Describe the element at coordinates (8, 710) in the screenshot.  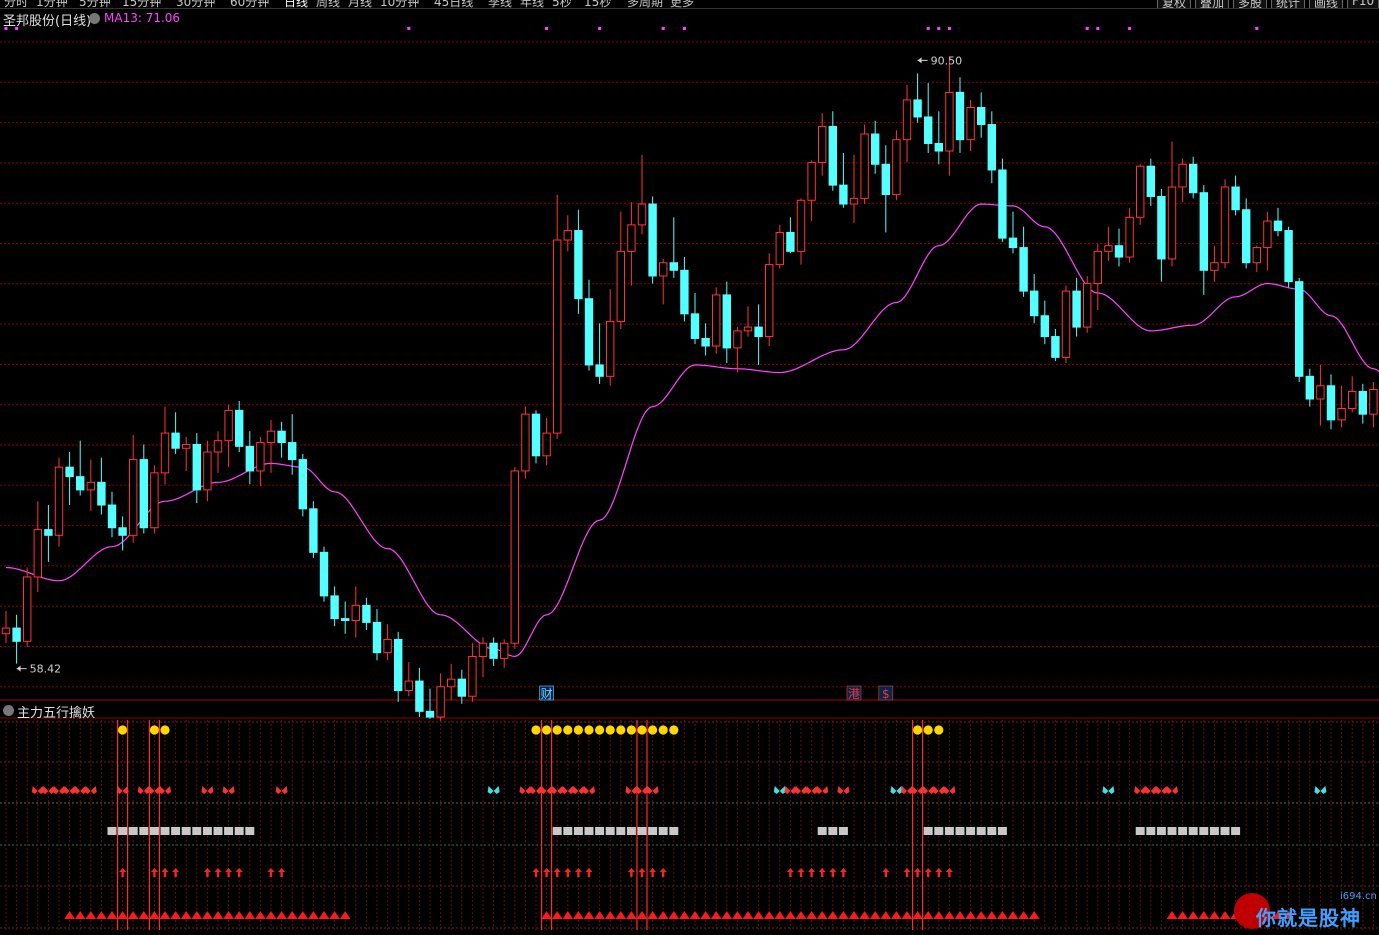
I see `sub-indicator-toggle-icon` at that location.